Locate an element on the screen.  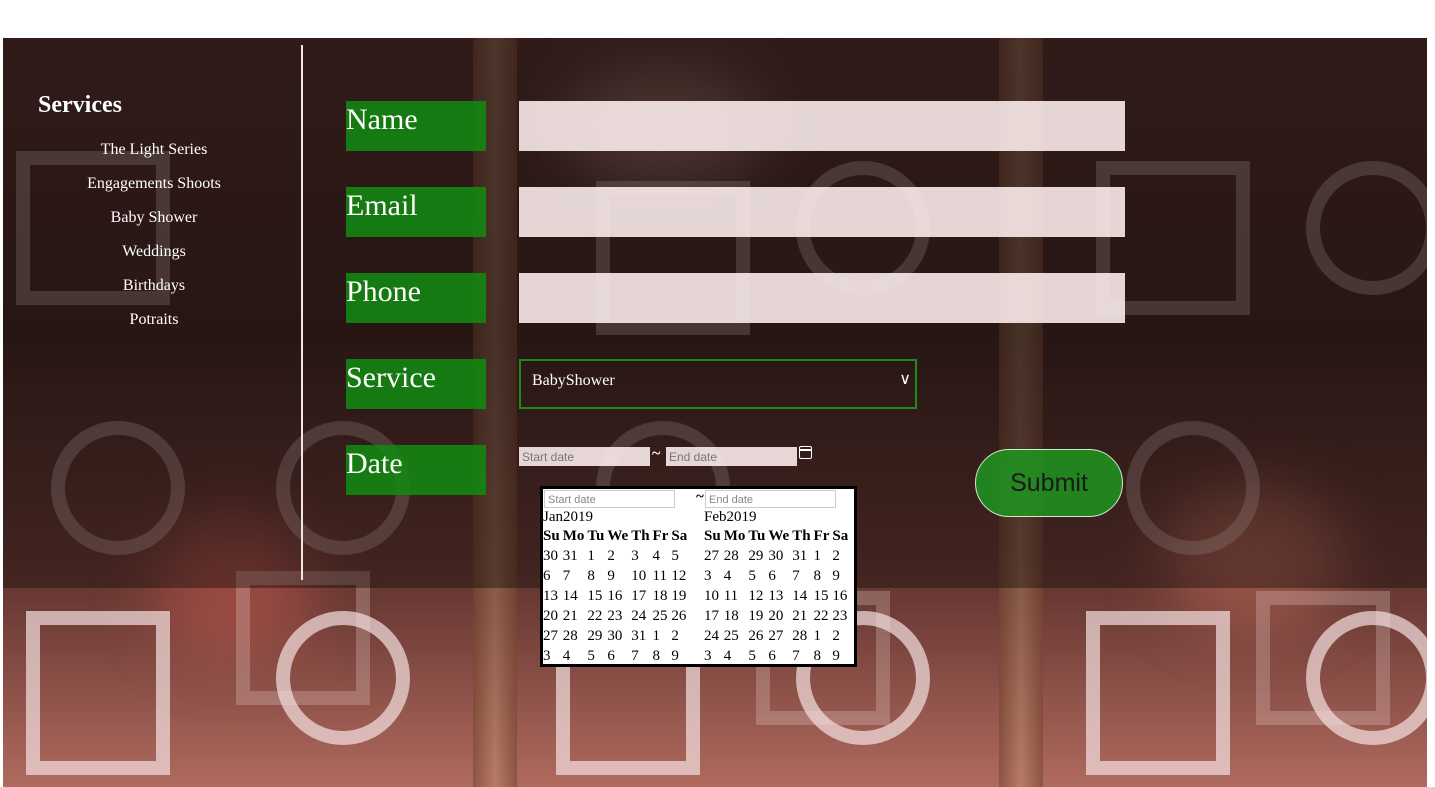
name-input is located at coordinates (822, 126).